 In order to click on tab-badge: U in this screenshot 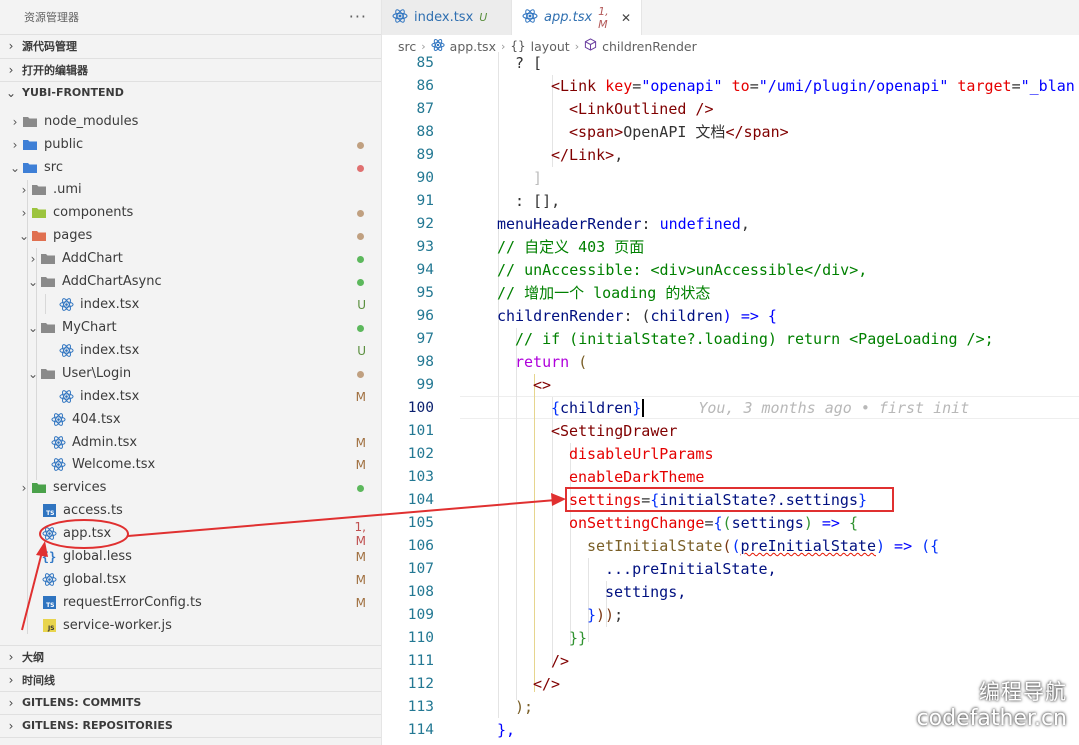, I will do `click(483, 17)`.